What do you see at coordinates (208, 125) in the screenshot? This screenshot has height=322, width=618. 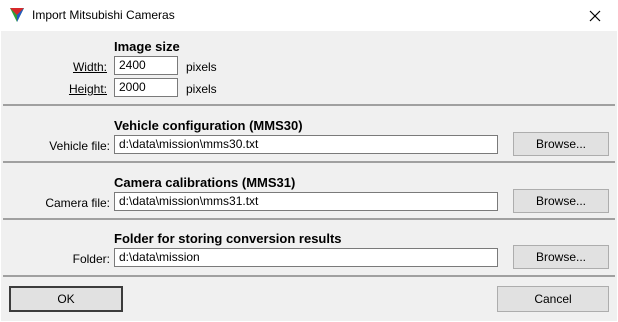 I see `vehicle-heading: Vehicle configuration (MMS30)` at bounding box center [208, 125].